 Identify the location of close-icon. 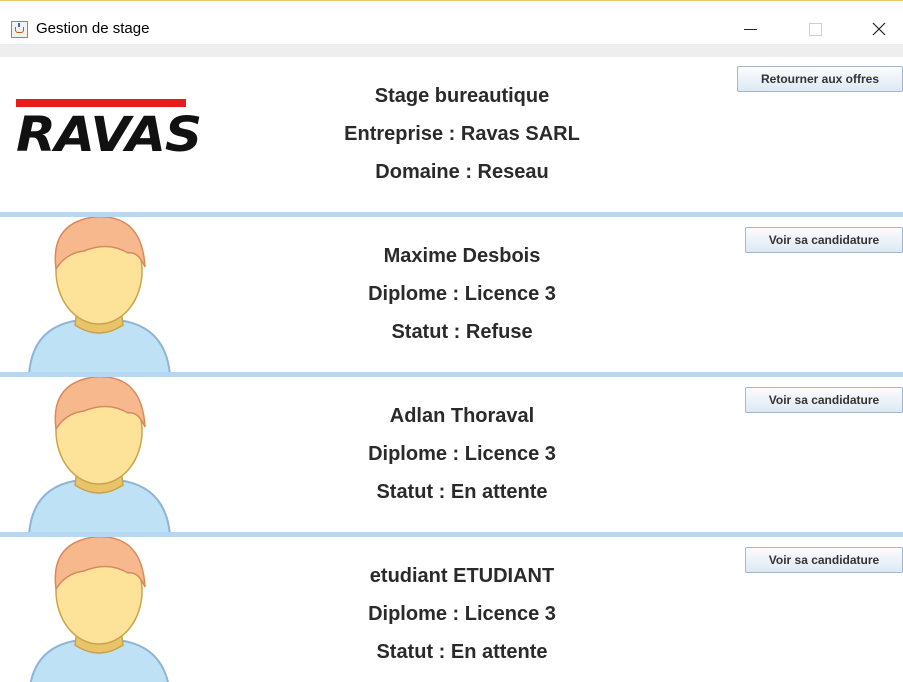
(879, 29).